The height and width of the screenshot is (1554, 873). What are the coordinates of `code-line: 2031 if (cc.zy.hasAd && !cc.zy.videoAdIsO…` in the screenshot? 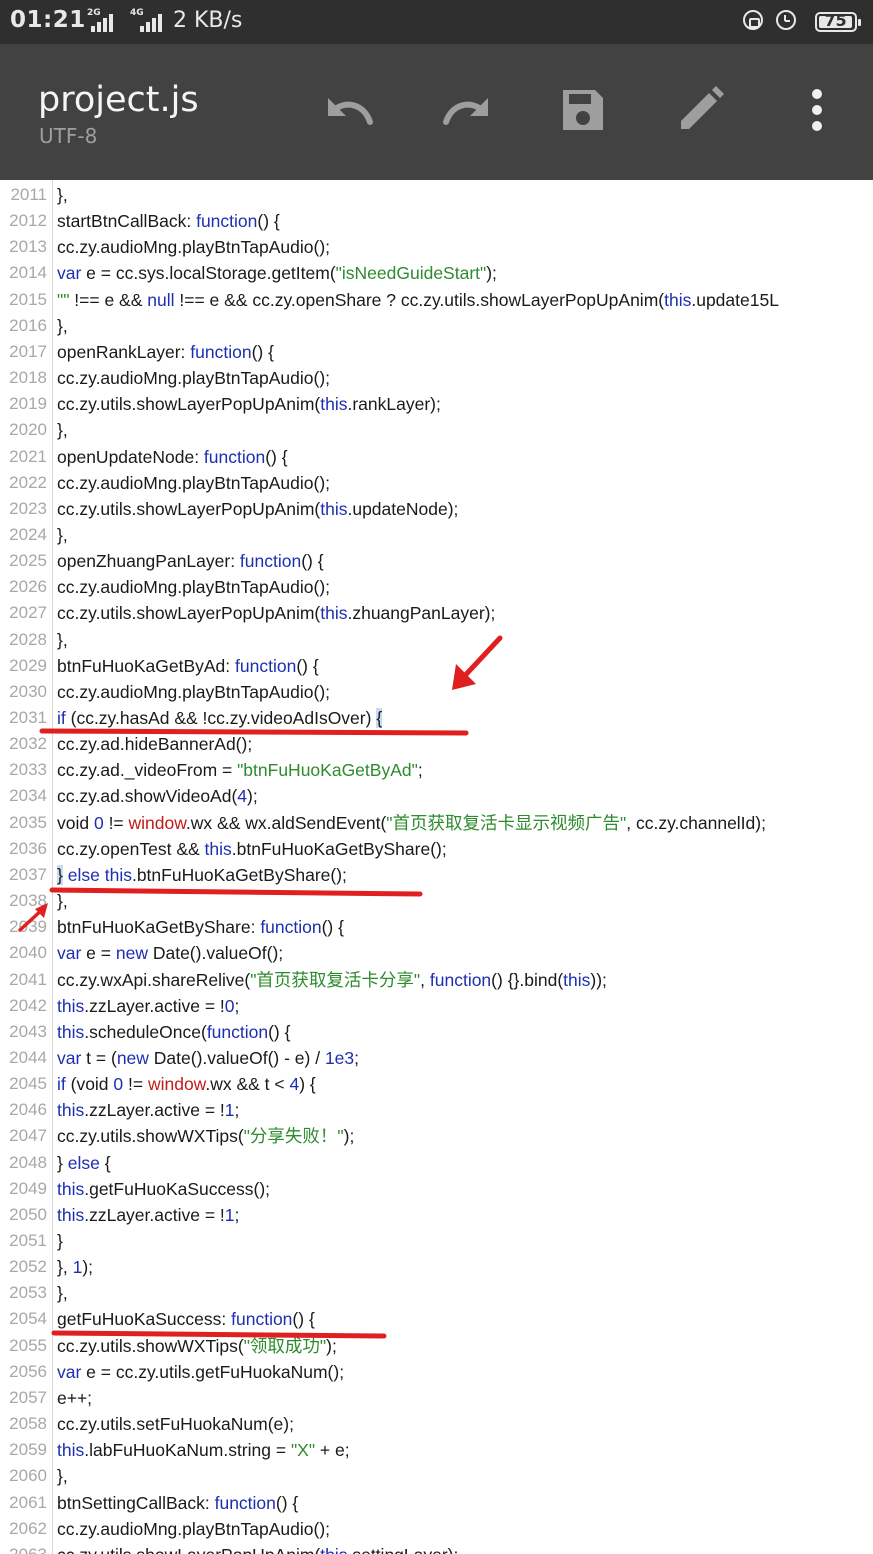 It's located at (436, 718).